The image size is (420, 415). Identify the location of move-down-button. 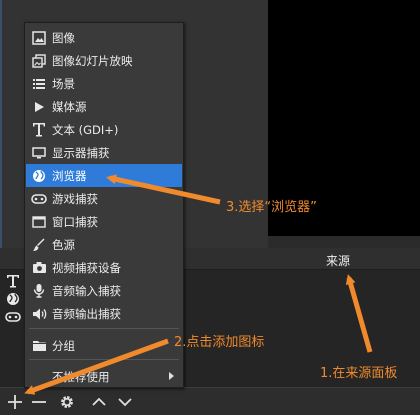
(125, 401).